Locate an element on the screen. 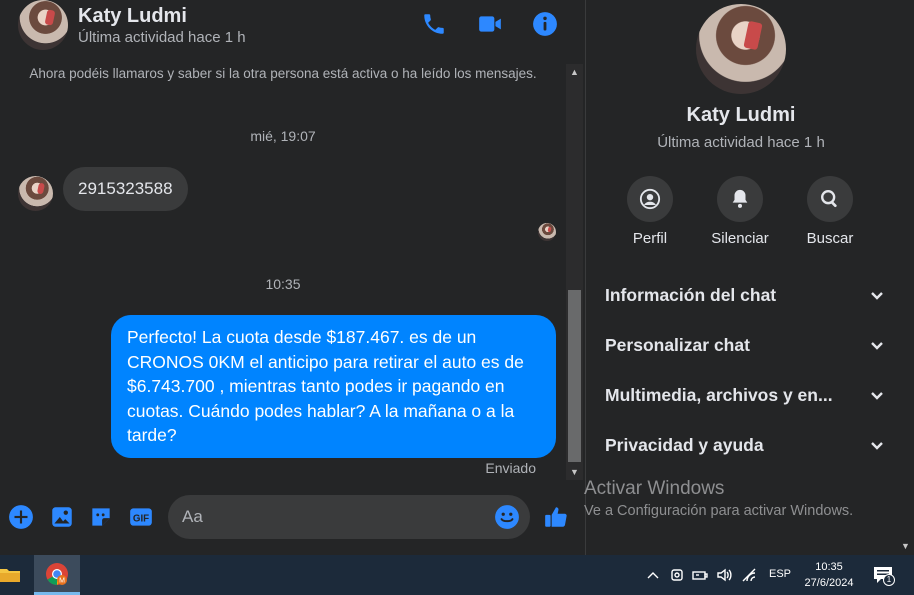  section-customize-chat: Personalizar chat is located at coordinates (745, 345).